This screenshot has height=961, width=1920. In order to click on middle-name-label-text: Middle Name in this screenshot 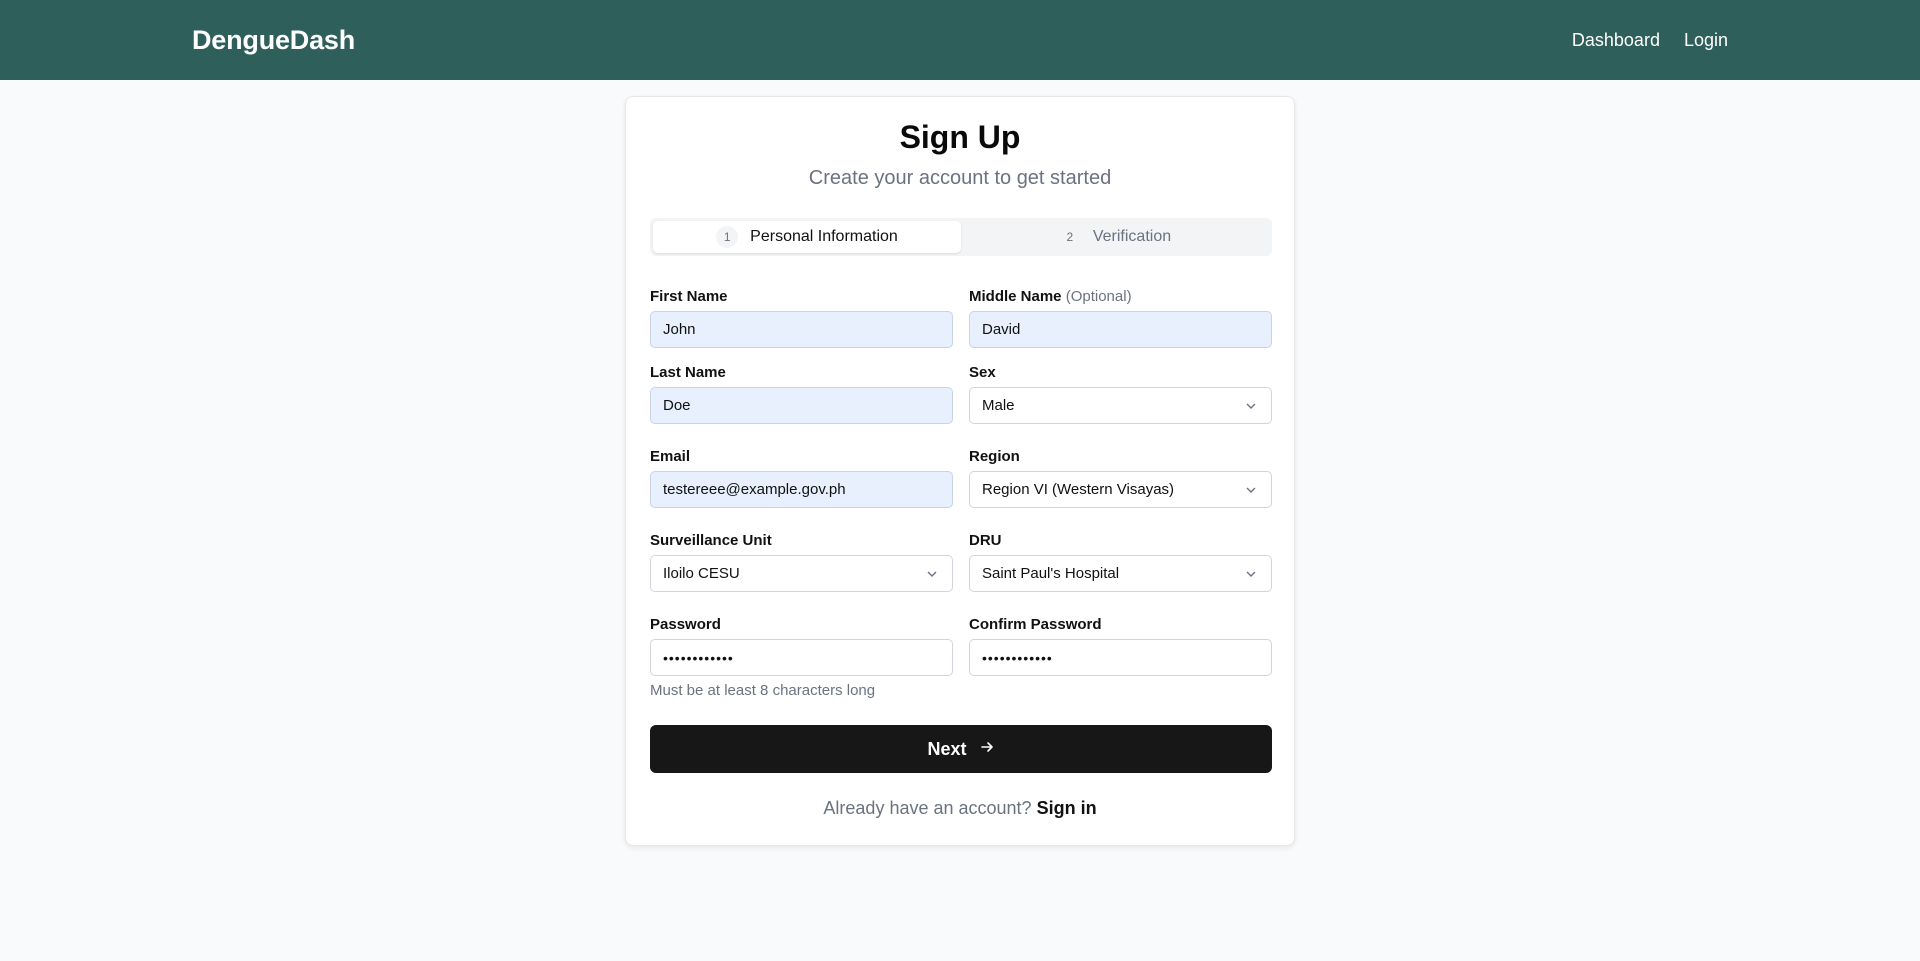, I will do `click(1015, 296)`.